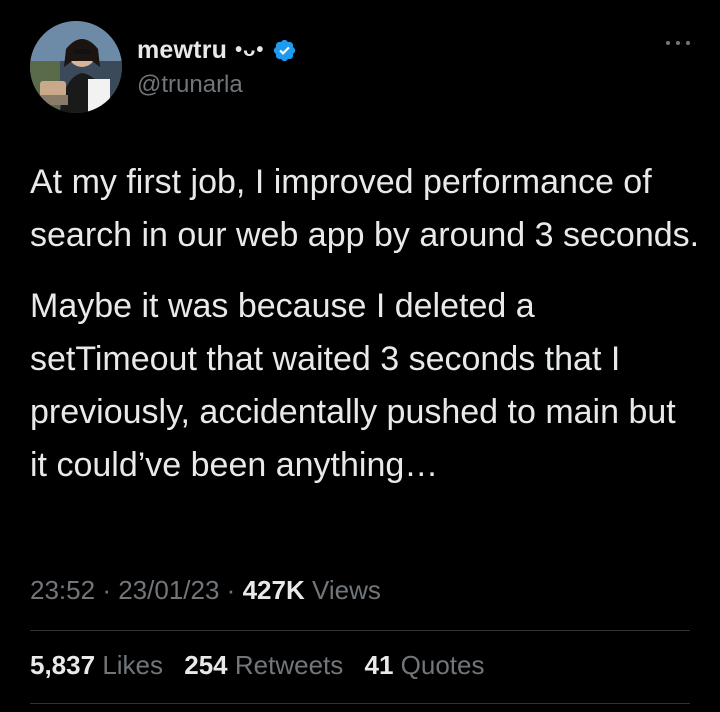 Image resolution: width=720 pixels, height=712 pixels. What do you see at coordinates (346, 590) in the screenshot?
I see `views-label: Views` at bounding box center [346, 590].